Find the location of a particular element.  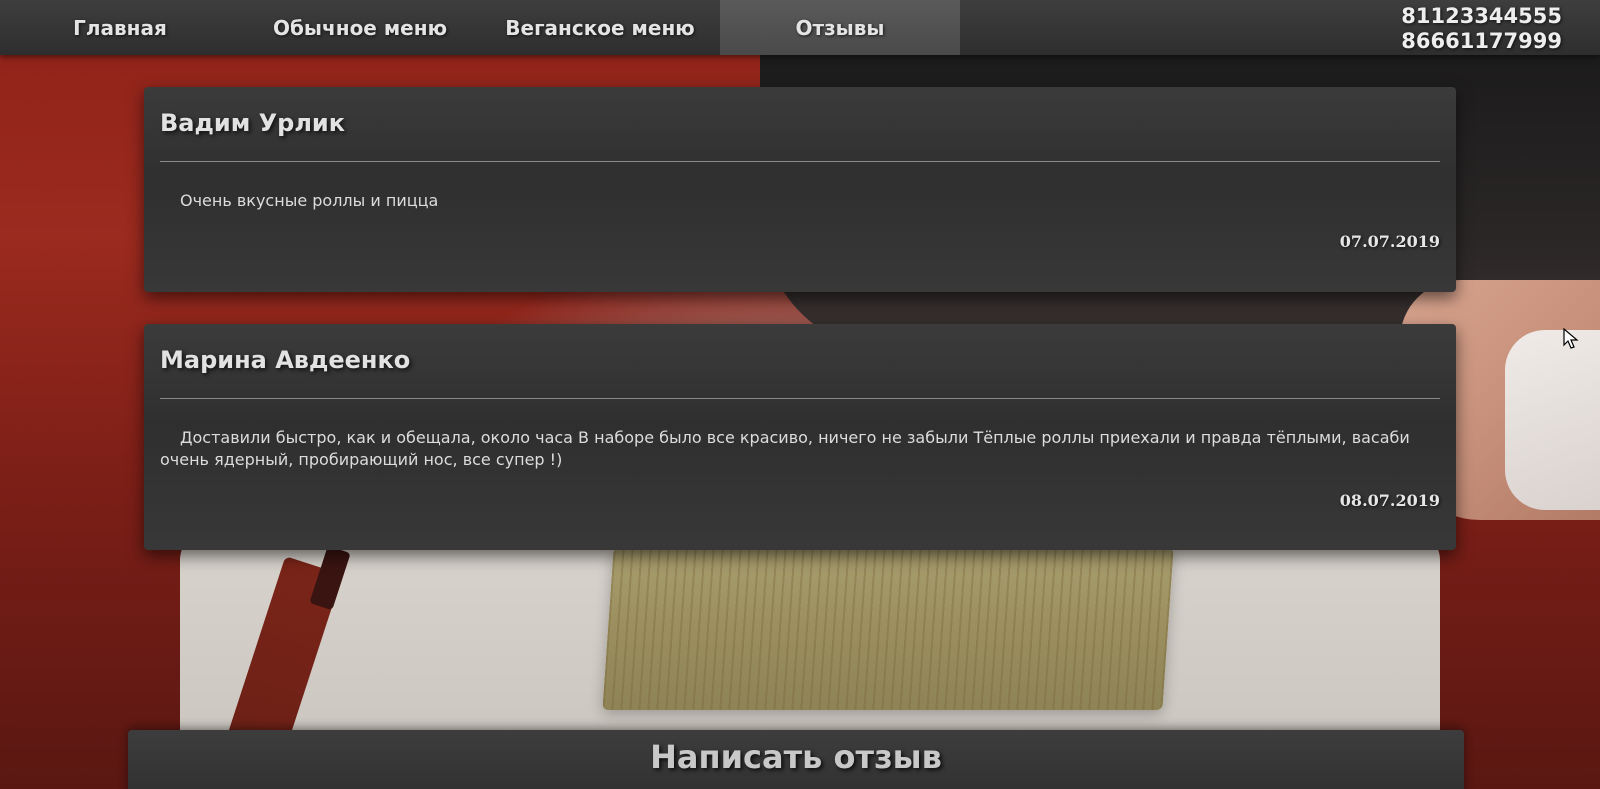

background-sushi-mat is located at coordinates (888, 629).